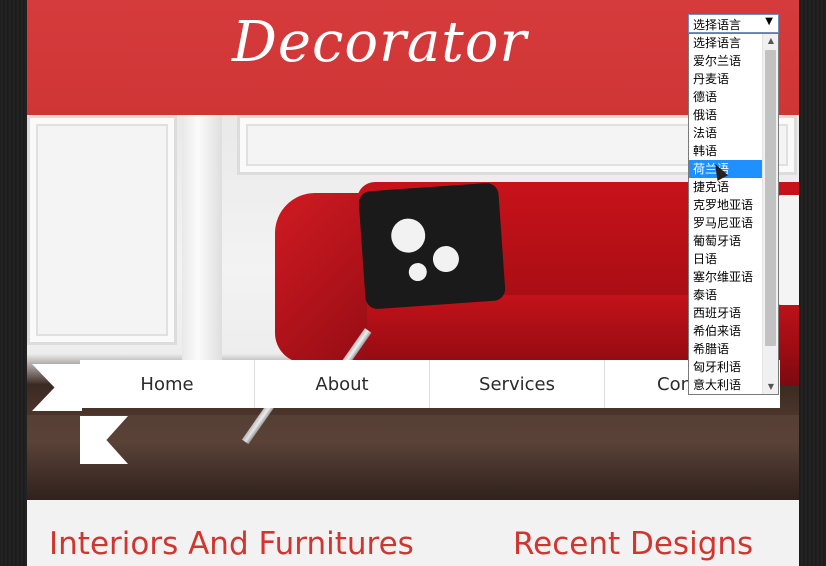  What do you see at coordinates (725, 187) in the screenshot?
I see `language-option: 捷克语` at bounding box center [725, 187].